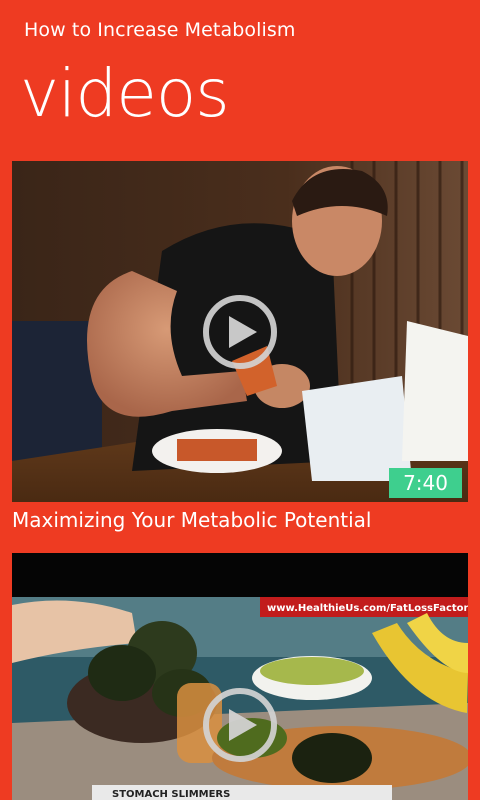  Describe the element at coordinates (425, 483) in the screenshot. I see `duration-badge: 7:40` at that location.